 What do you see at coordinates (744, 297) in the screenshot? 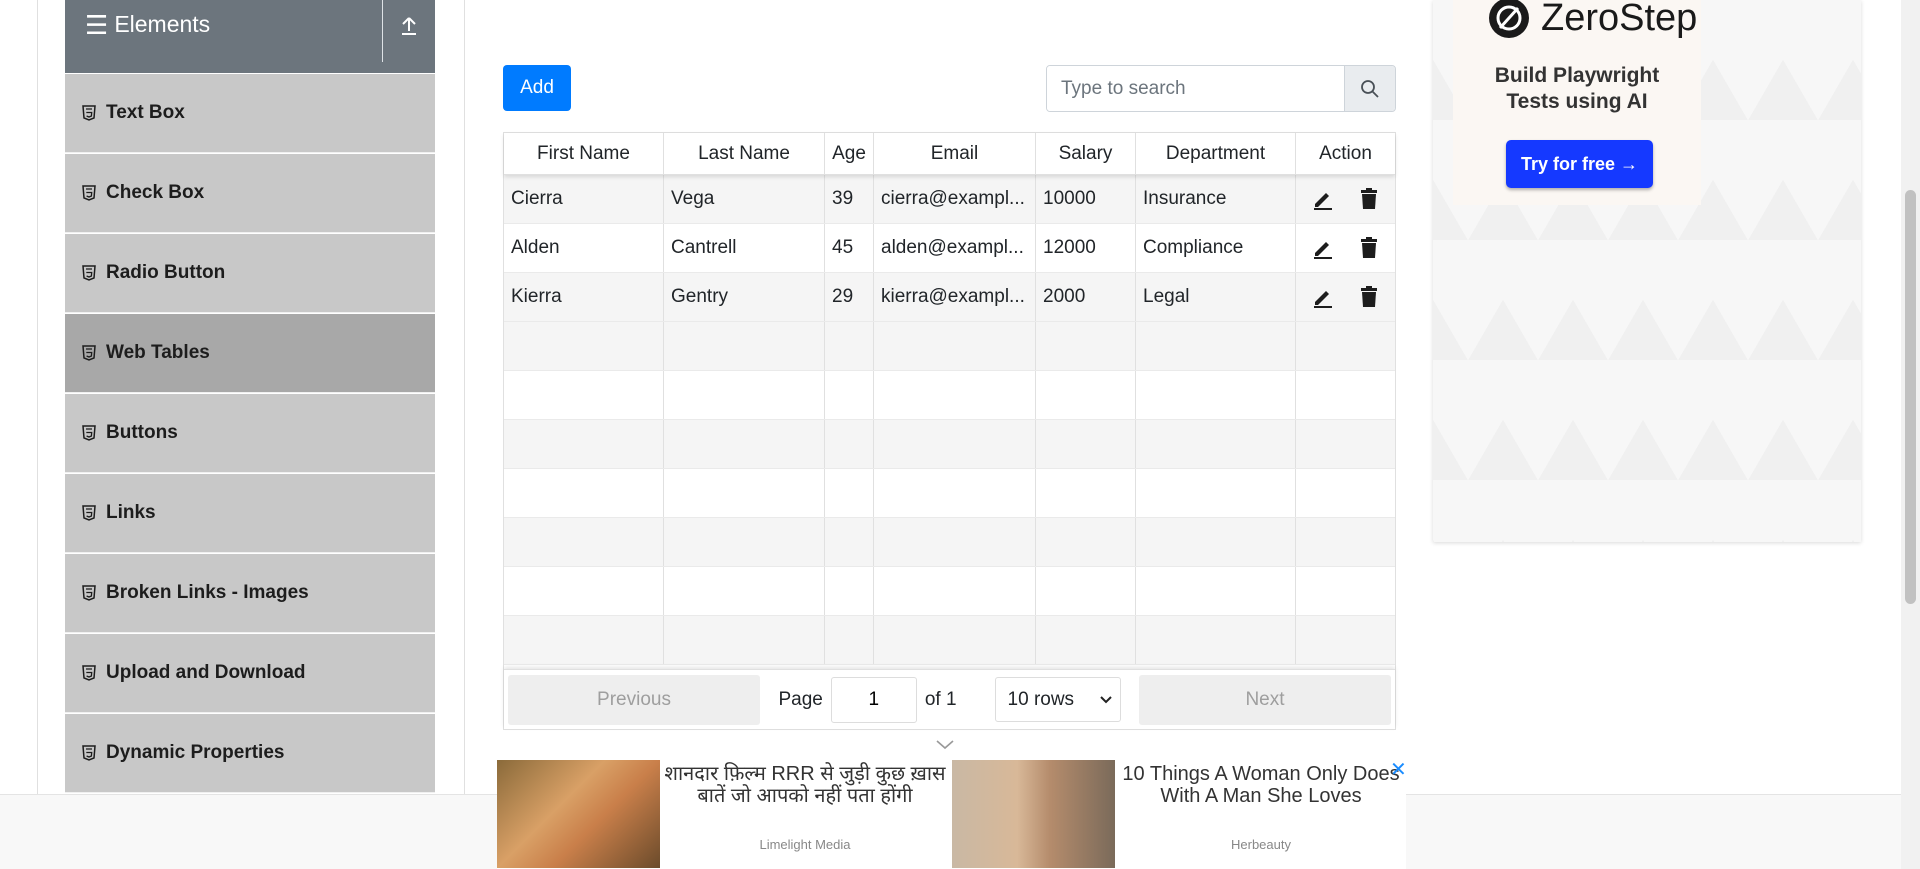
I see `table-cell: Gentry` at bounding box center [744, 297].